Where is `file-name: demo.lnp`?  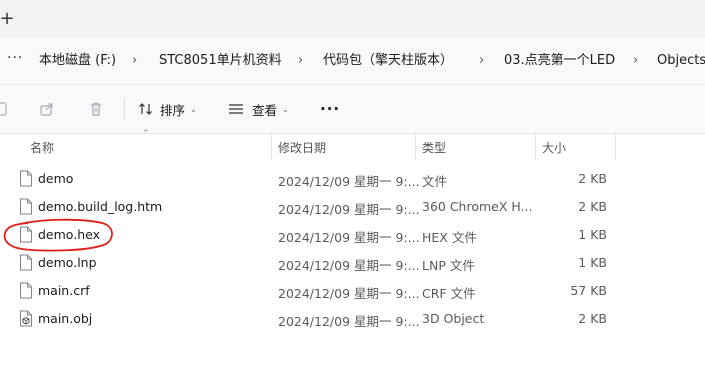
file-name: demo.lnp is located at coordinates (67, 262).